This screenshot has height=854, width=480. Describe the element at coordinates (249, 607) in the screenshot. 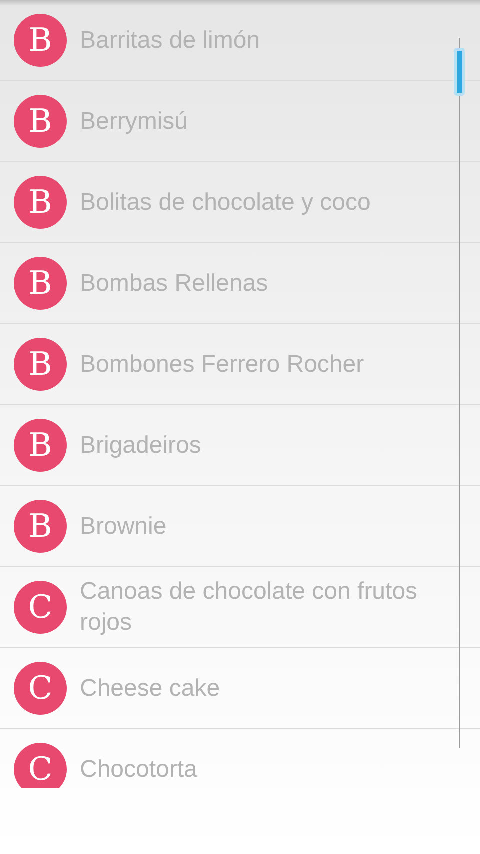

I see `recipe-name: Canoas de chocolate con frutos rojos` at that location.